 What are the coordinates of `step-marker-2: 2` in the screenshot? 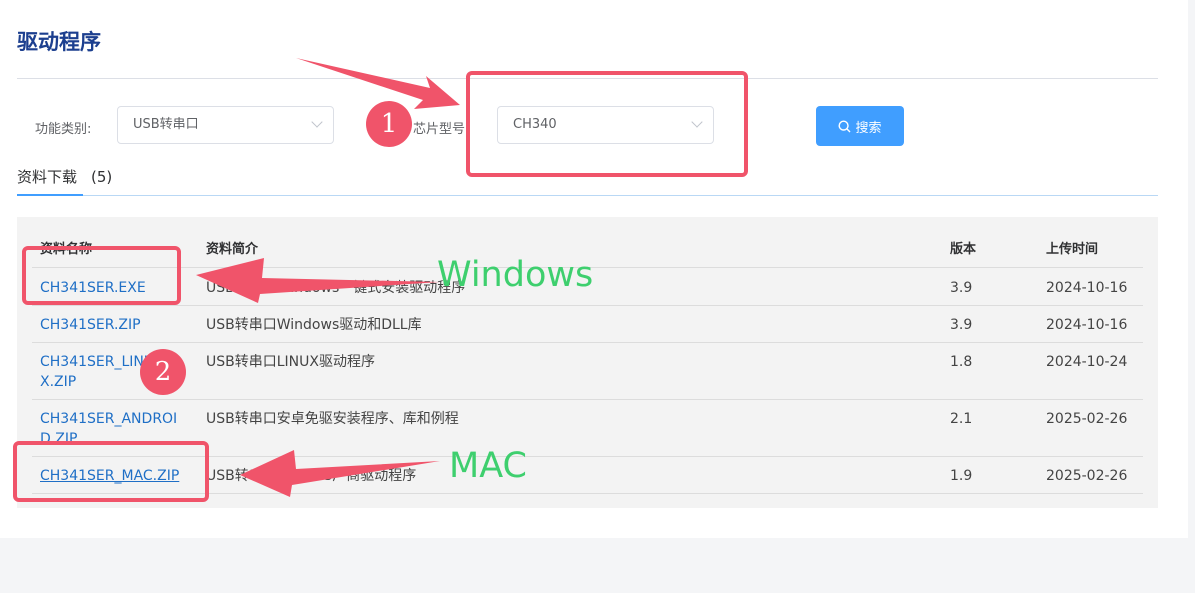 It's located at (163, 372).